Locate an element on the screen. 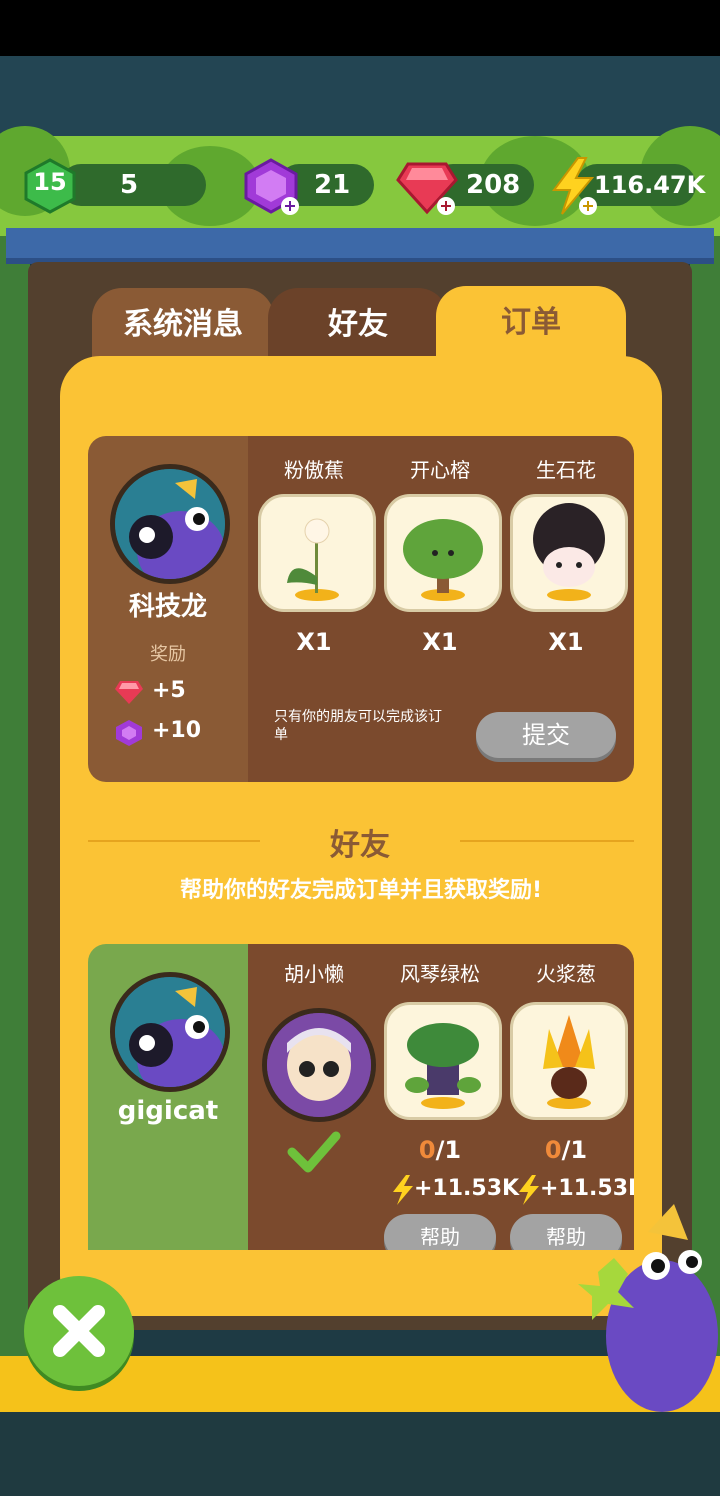 This screenshot has width=720, height=1496. tab-system-messages: 系统消息 is located at coordinates (183, 325).